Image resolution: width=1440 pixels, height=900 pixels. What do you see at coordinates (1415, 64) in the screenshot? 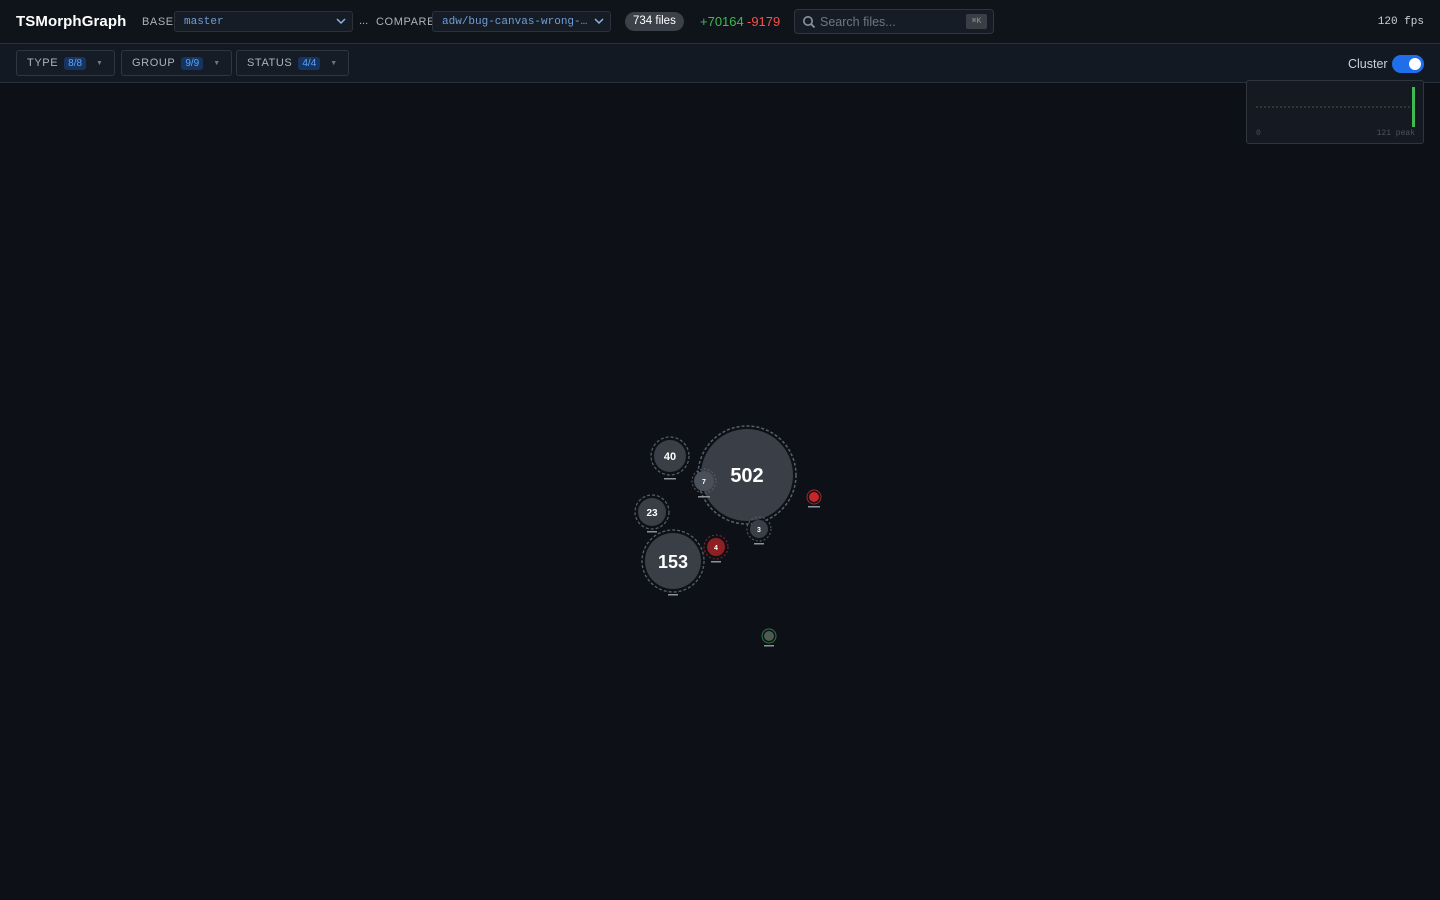
I see `toggle-knob` at bounding box center [1415, 64].